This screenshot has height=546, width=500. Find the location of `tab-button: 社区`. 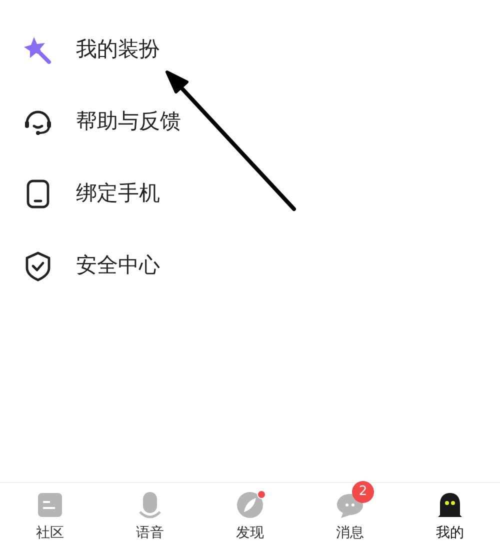

tab-button: 社区 is located at coordinates (50, 514).